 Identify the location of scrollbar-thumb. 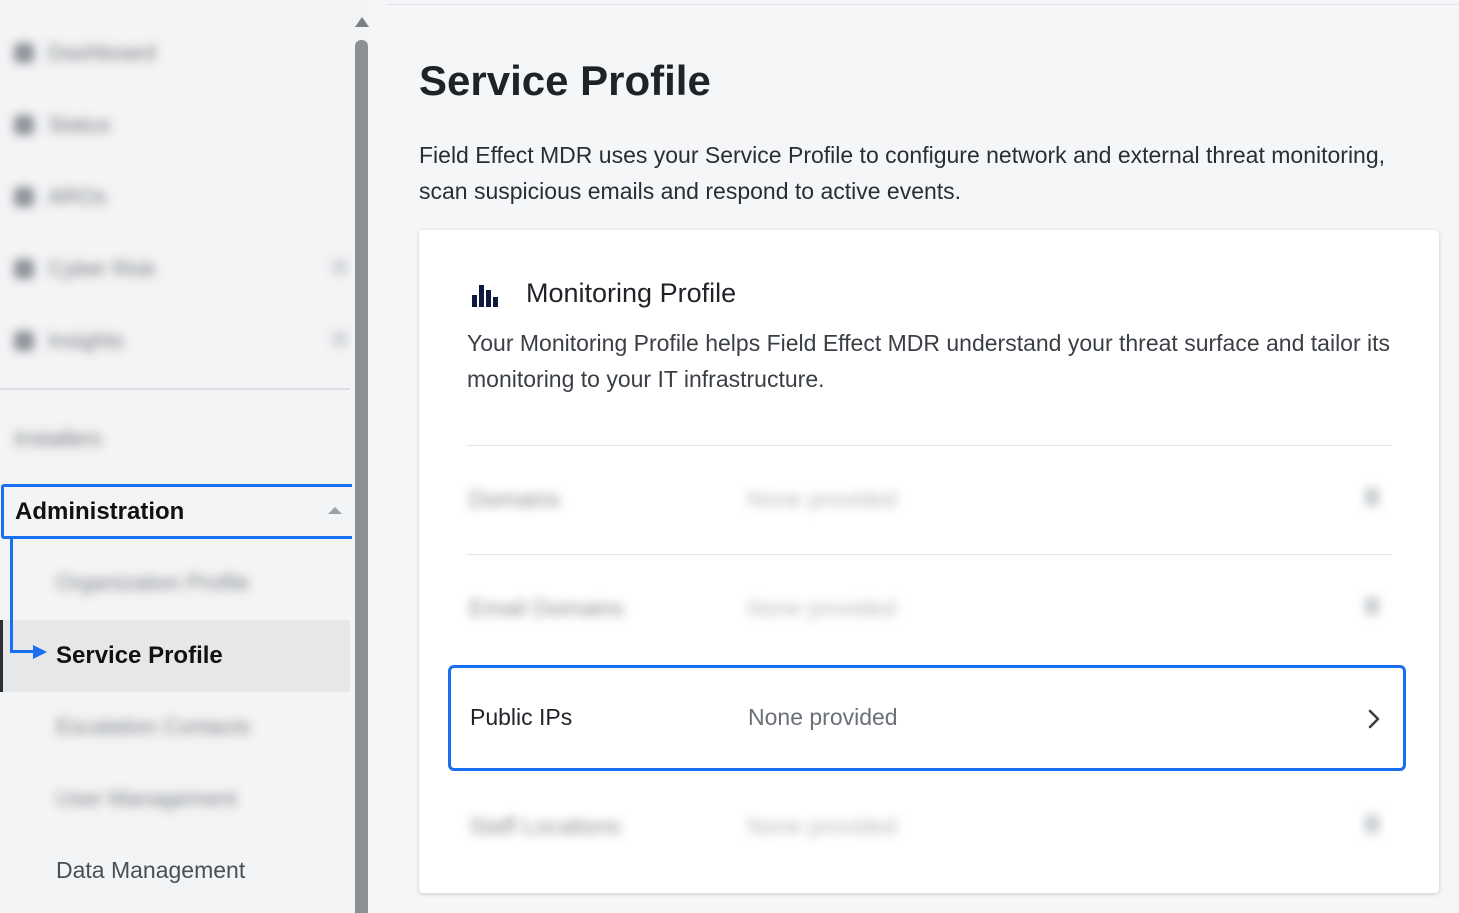
(361, 476).